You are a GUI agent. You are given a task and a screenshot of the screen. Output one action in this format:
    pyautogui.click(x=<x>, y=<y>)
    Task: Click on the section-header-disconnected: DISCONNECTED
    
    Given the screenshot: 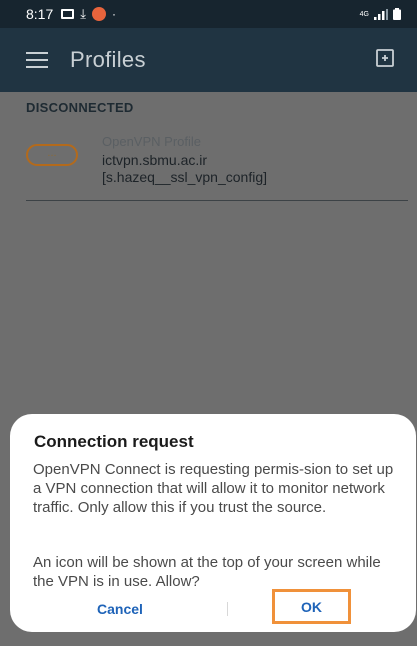 What is the action you would take?
    pyautogui.click(x=80, y=107)
    